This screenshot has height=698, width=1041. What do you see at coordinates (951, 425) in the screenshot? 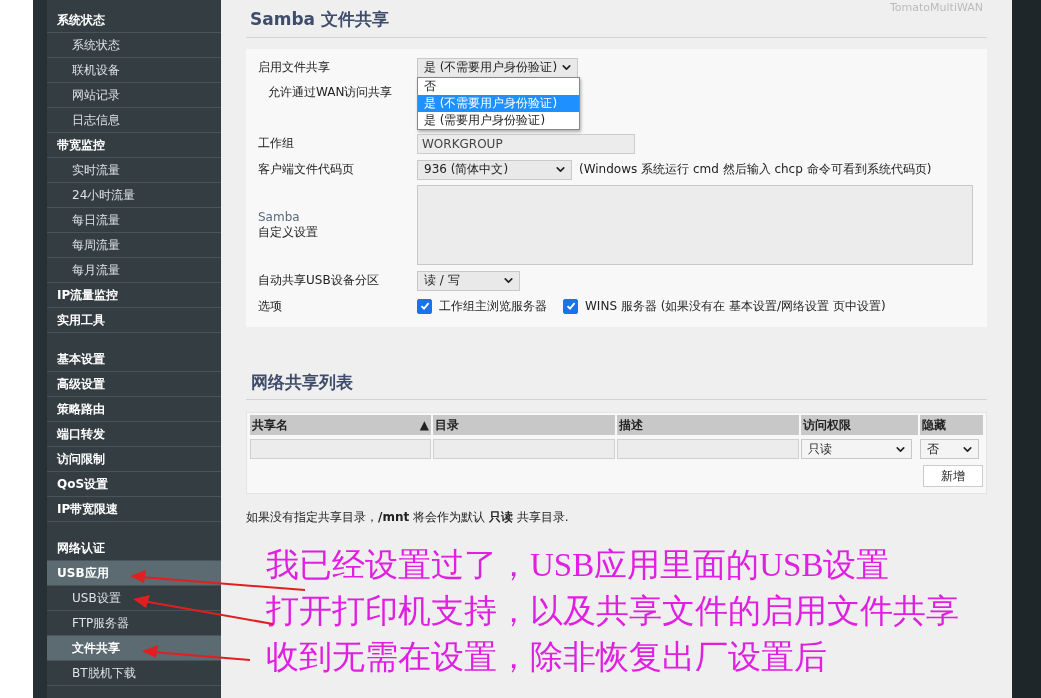
I see `column-header: 隐藏` at bounding box center [951, 425].